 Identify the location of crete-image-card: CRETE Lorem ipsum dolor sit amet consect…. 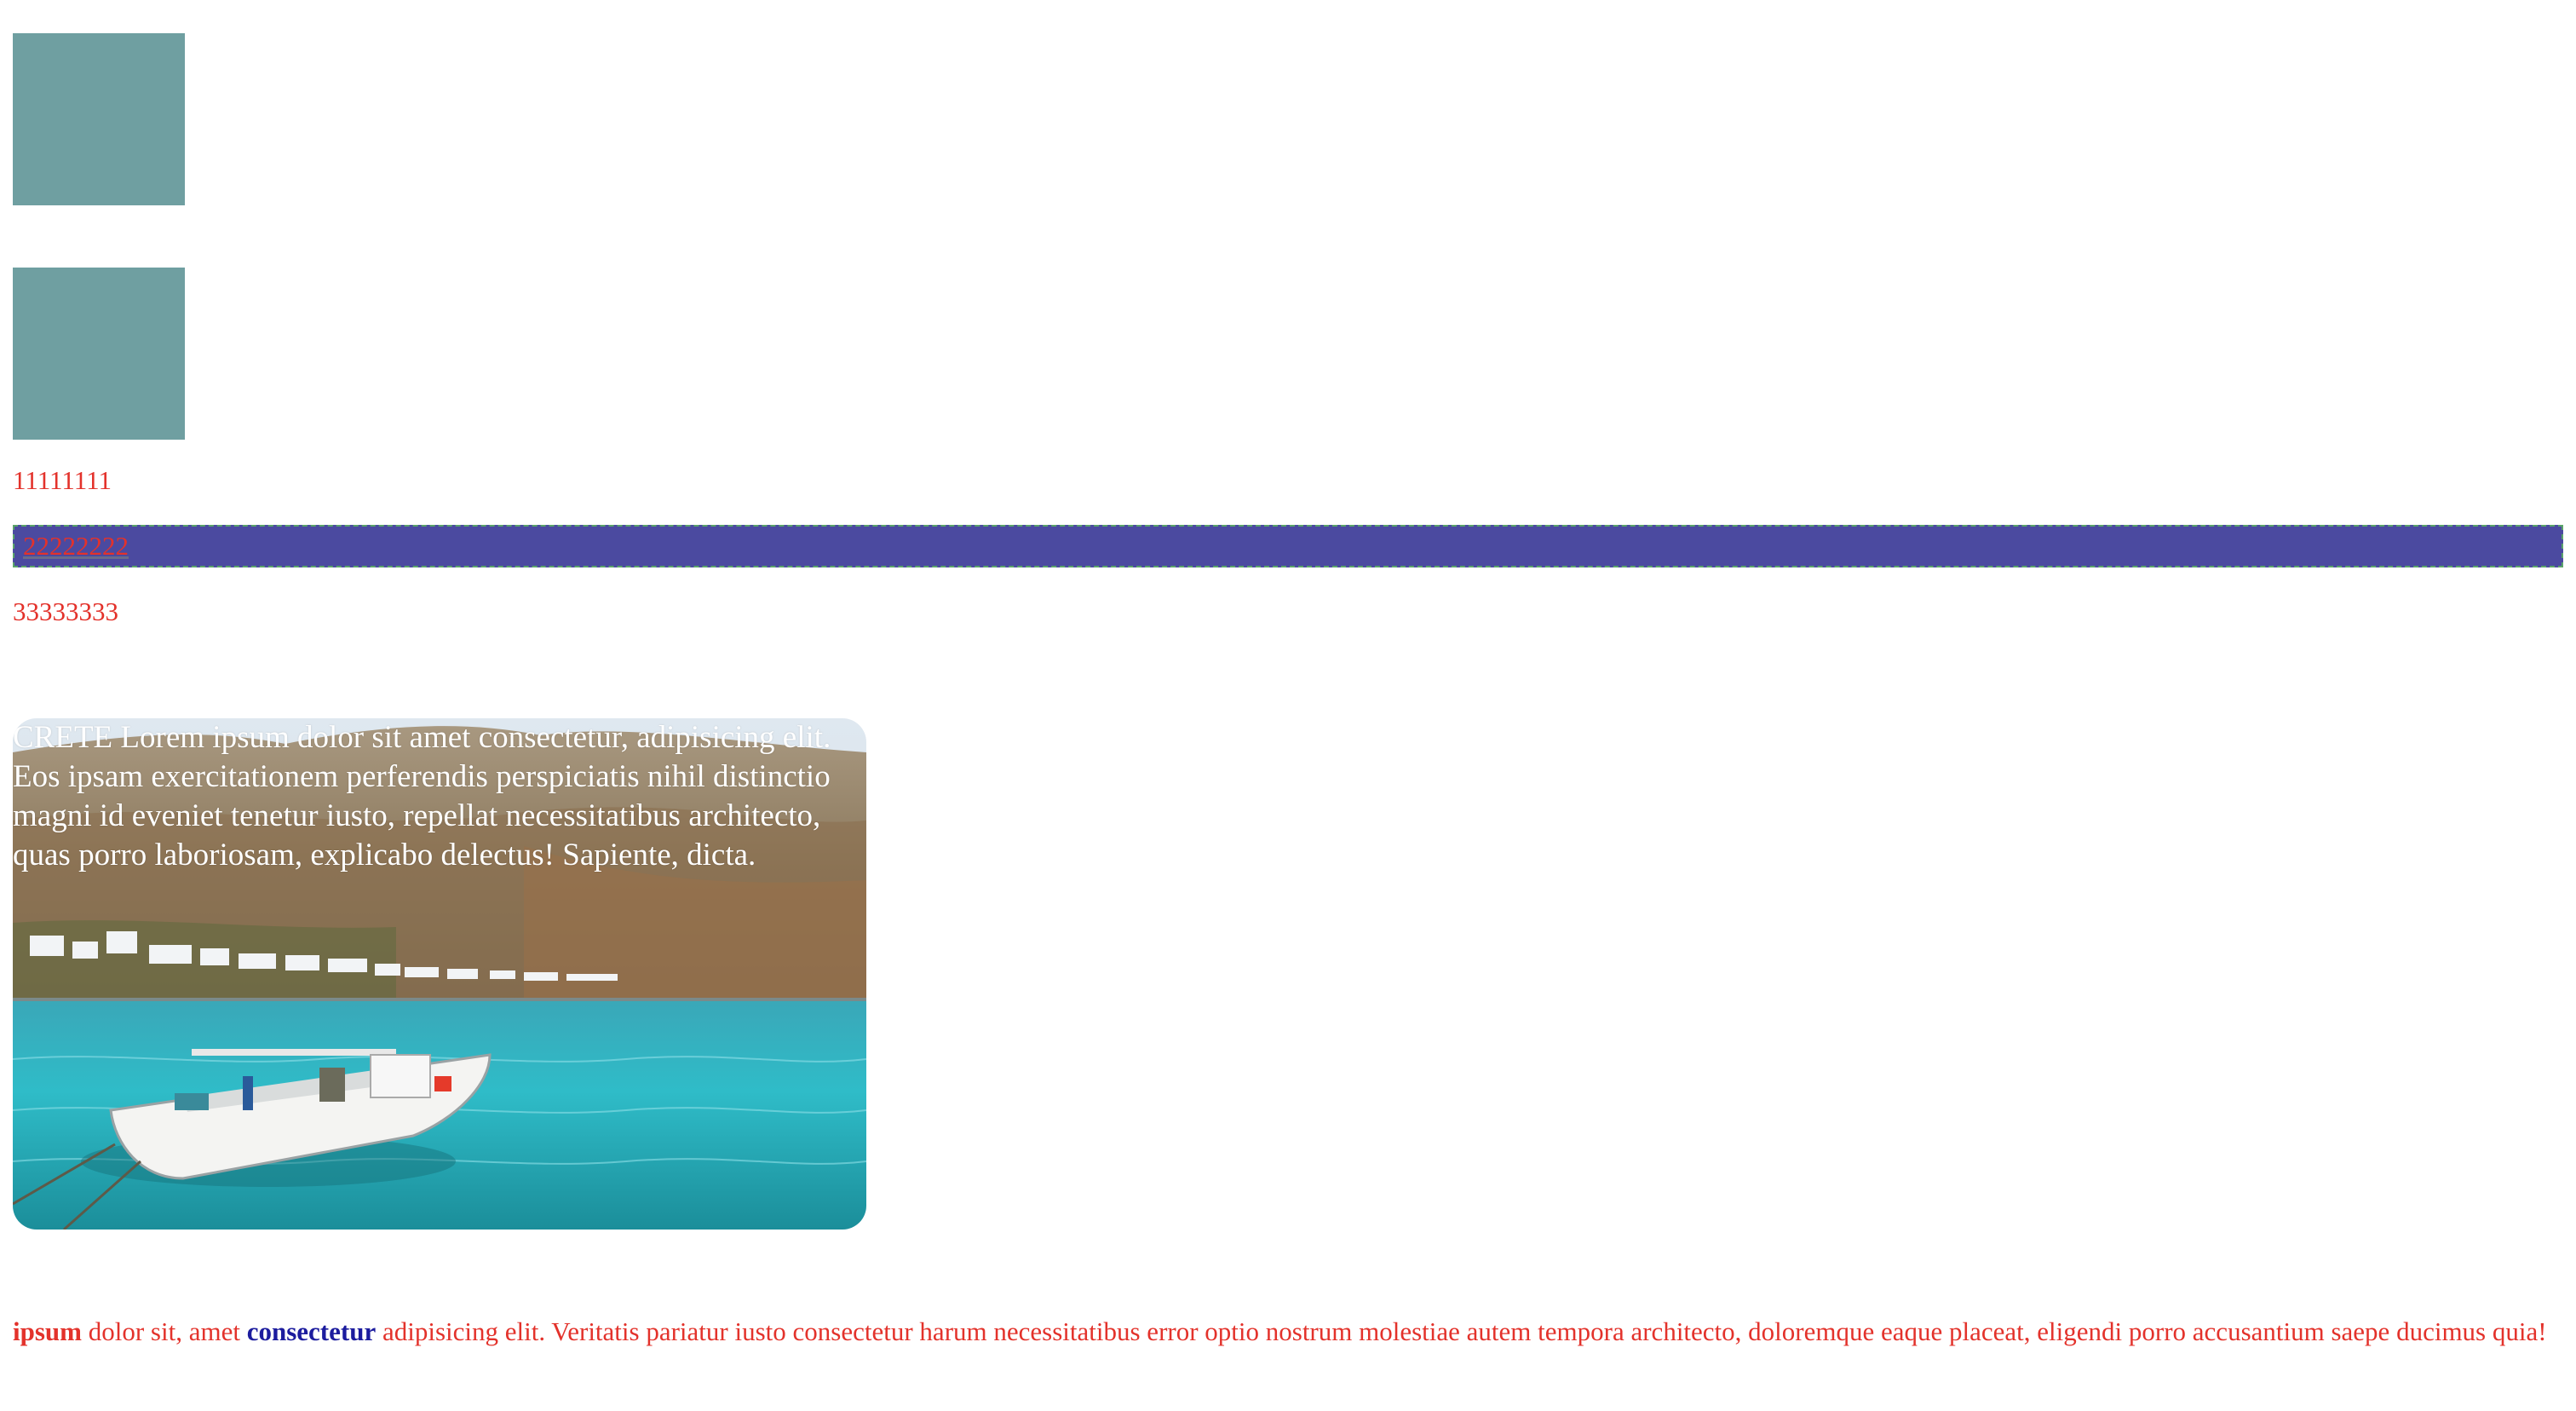
(440, 974).